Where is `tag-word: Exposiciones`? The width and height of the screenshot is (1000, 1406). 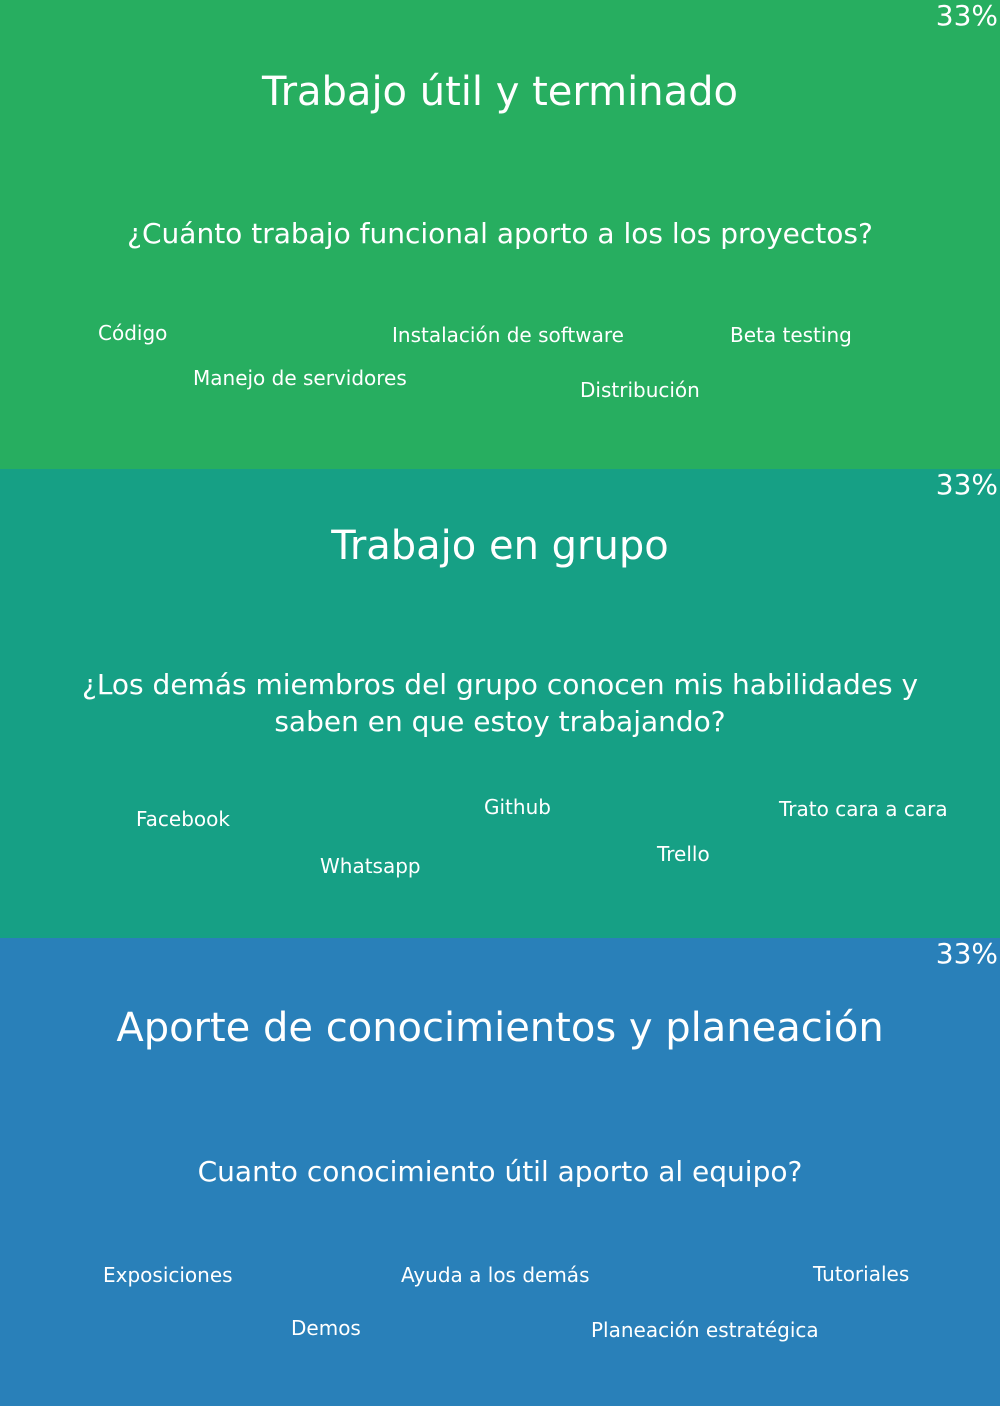 tag-word: Exposiciones is located at coordinates (168, 1275).